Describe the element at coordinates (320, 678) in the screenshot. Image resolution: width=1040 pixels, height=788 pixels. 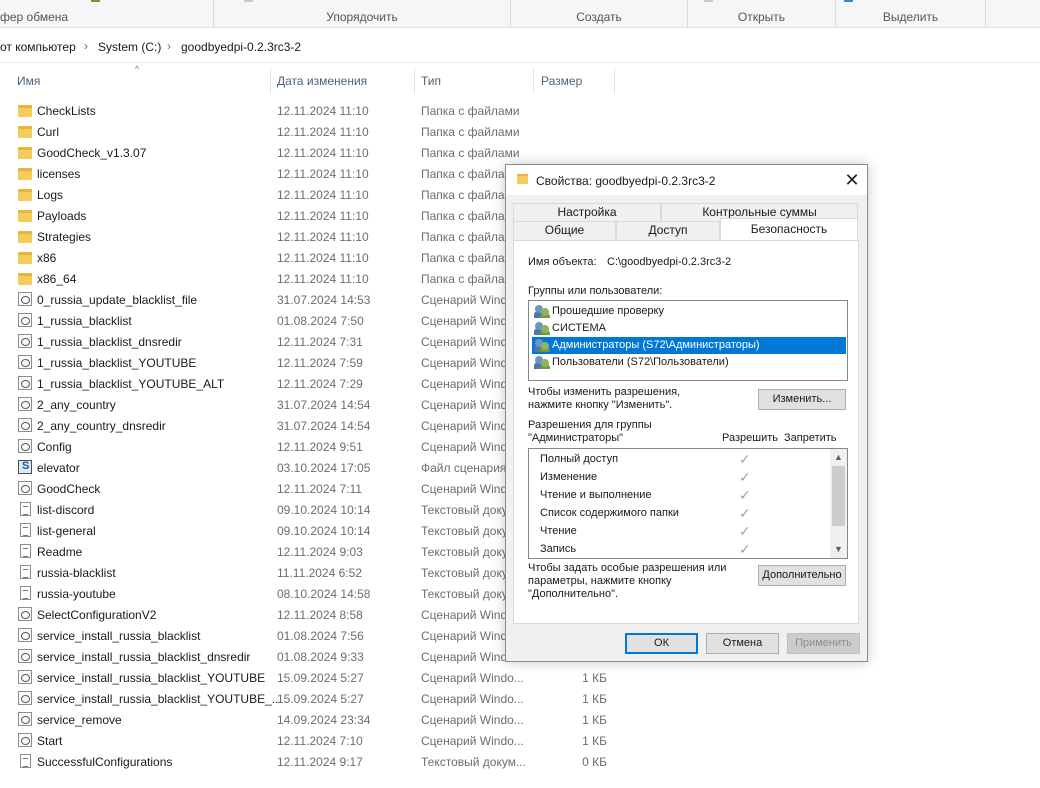
I see `file-date: 15.09.2024 5:27` at that location.